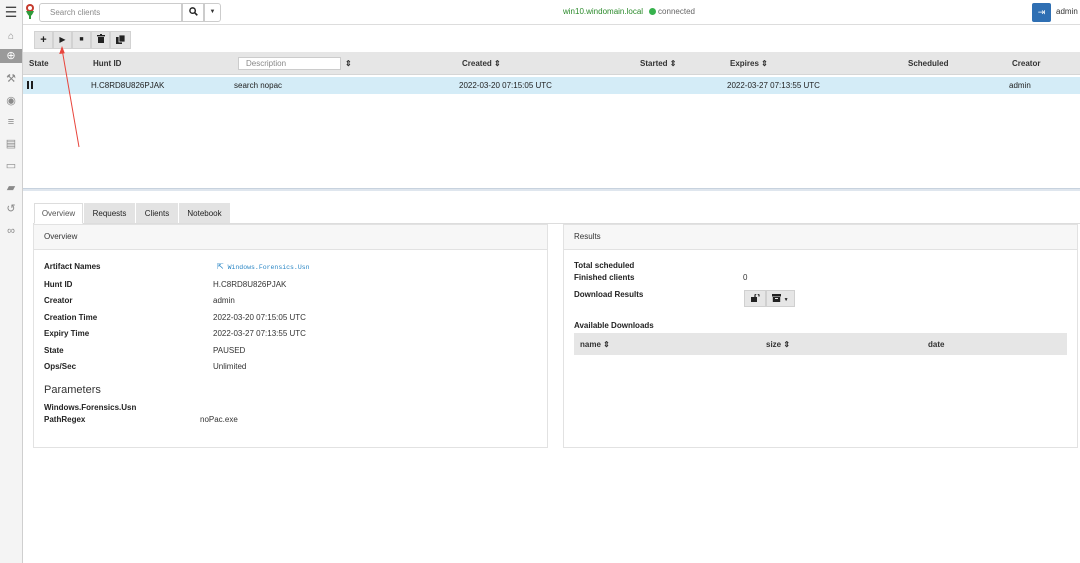  I want to click on row-creator: admin, so click(1020, 85).